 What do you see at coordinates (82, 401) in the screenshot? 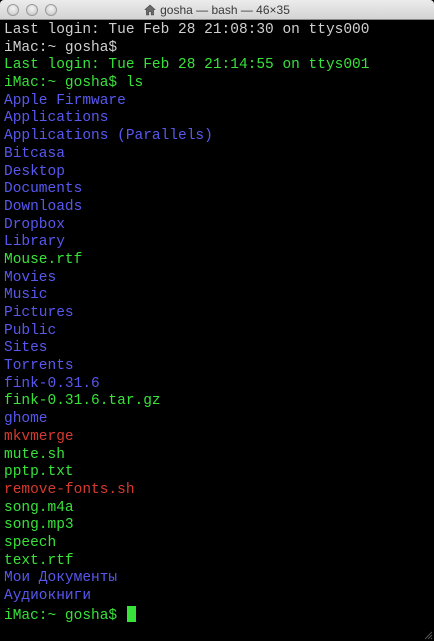
I see `terminal-line: fink-0.31.6.tar.gz` at bounding box center [82, 401].